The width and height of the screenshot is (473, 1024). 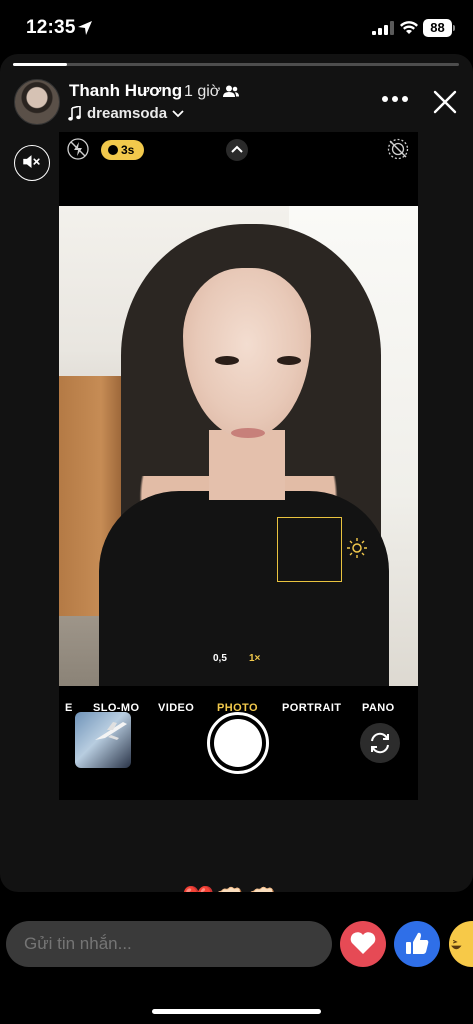 What do you see at coordinates (454, 28) in the screenshot?
I see `battery-tip` at bounding box center [454, 28].